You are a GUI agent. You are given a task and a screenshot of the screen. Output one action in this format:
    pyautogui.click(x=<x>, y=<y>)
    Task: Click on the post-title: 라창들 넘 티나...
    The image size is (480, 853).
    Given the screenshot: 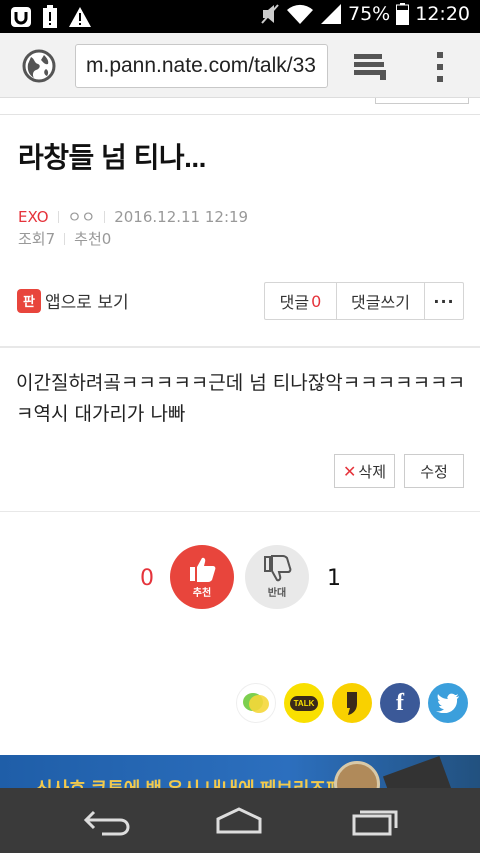 What is the action you would take?
    pyautogui.click(x=112, y=157)
    